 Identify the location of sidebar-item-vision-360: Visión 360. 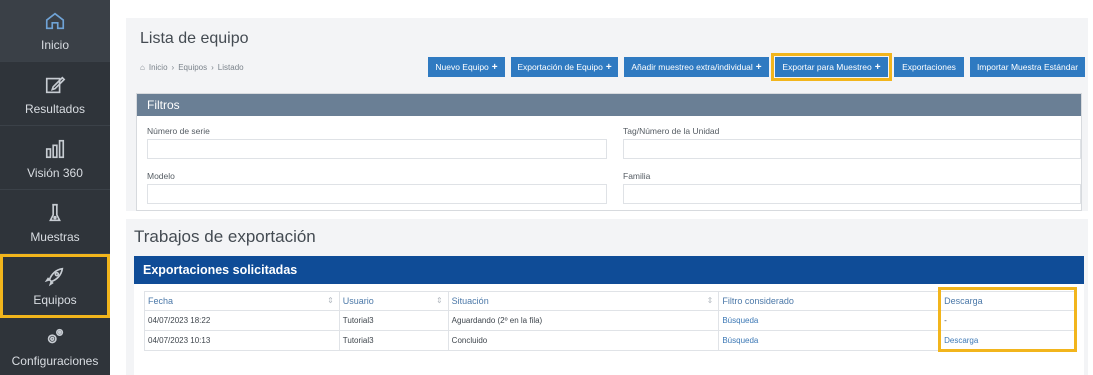
(55, 159).